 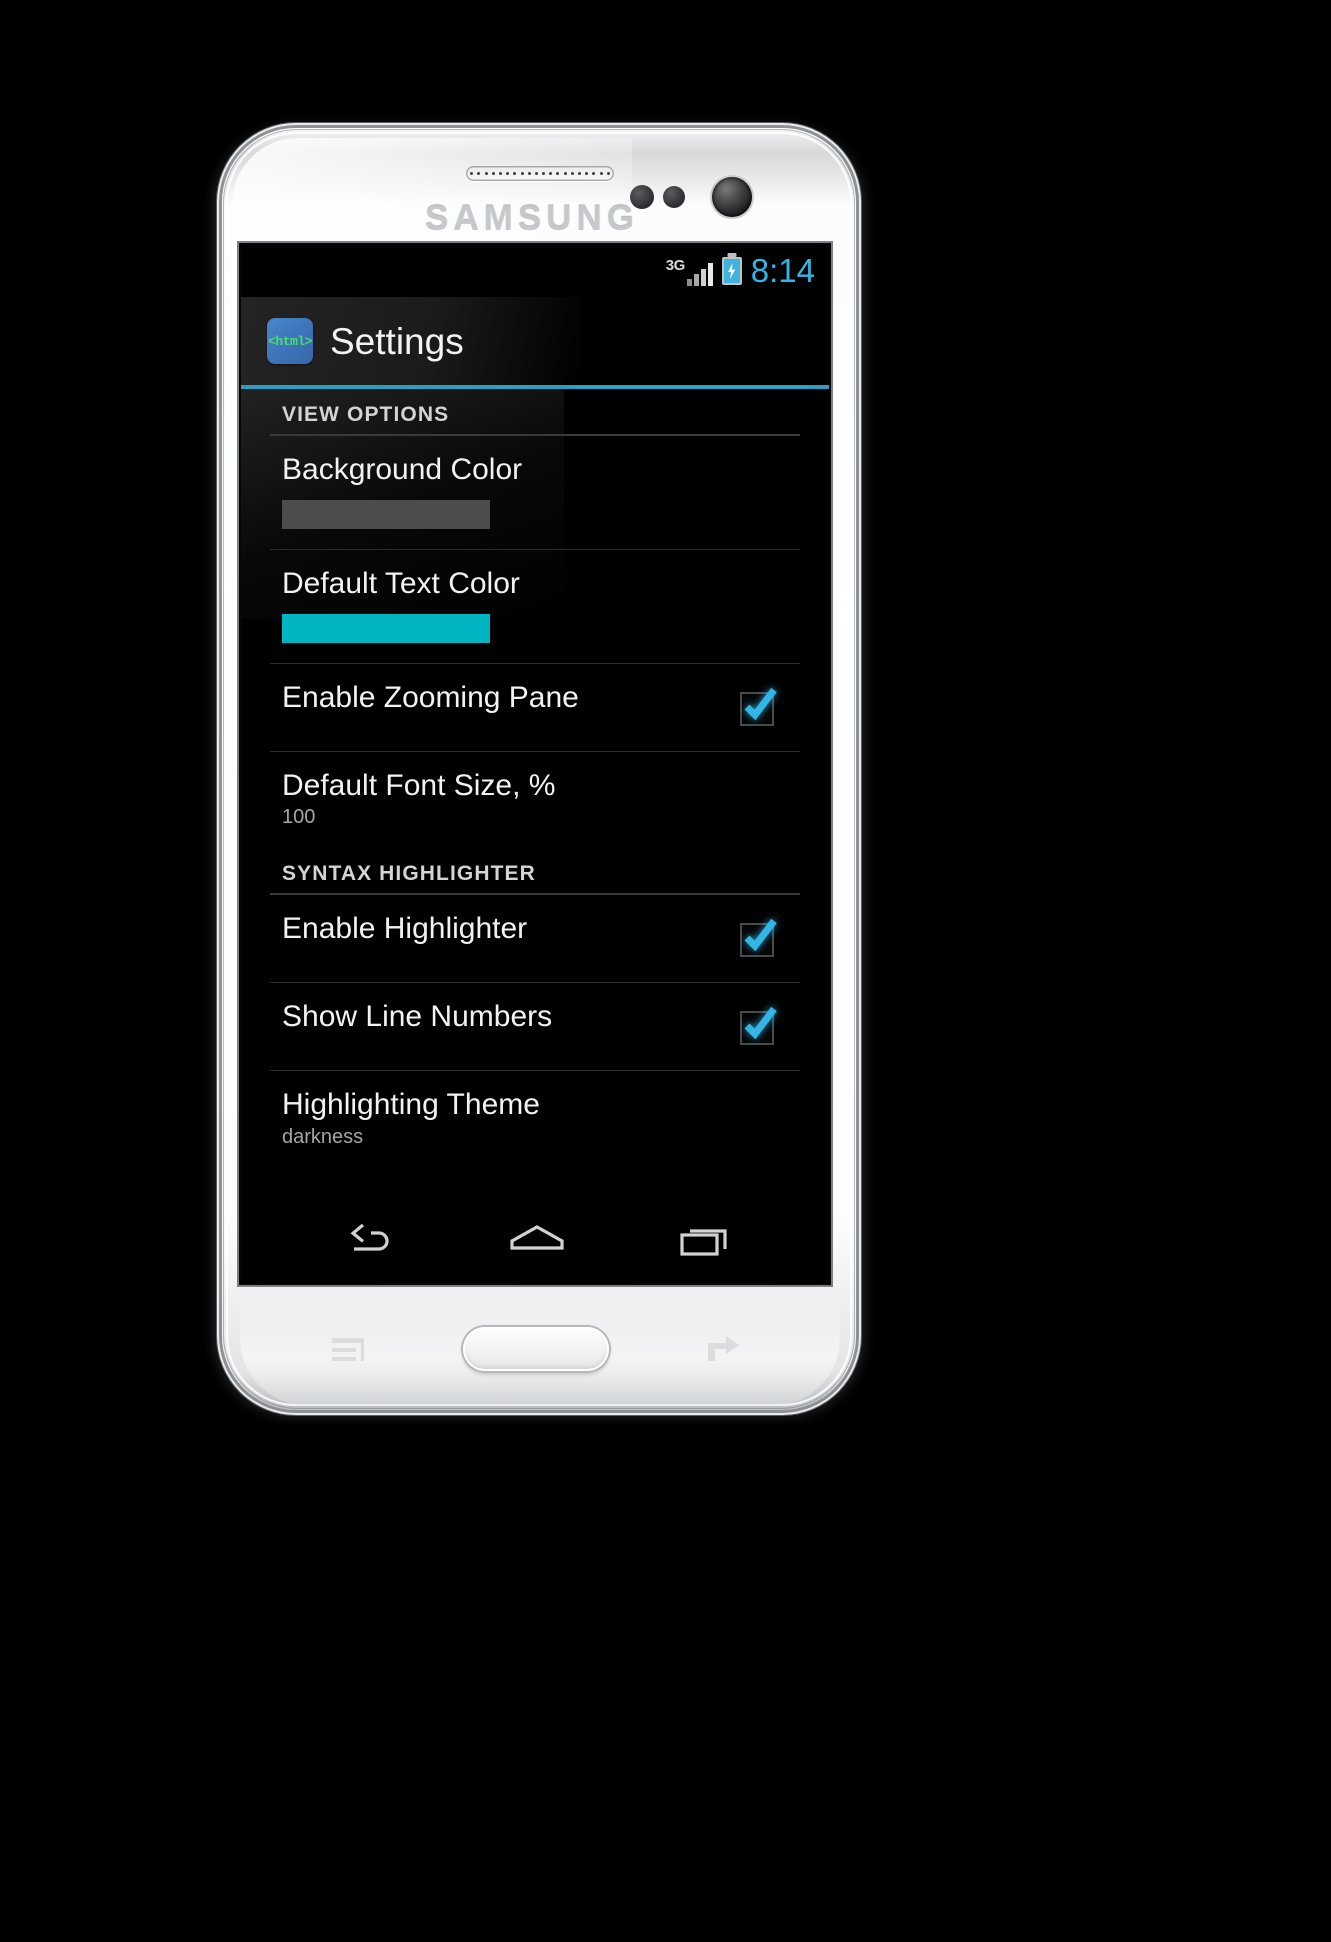 I want to click on action-bar: <html> Settings, so click(x=535, y=341).